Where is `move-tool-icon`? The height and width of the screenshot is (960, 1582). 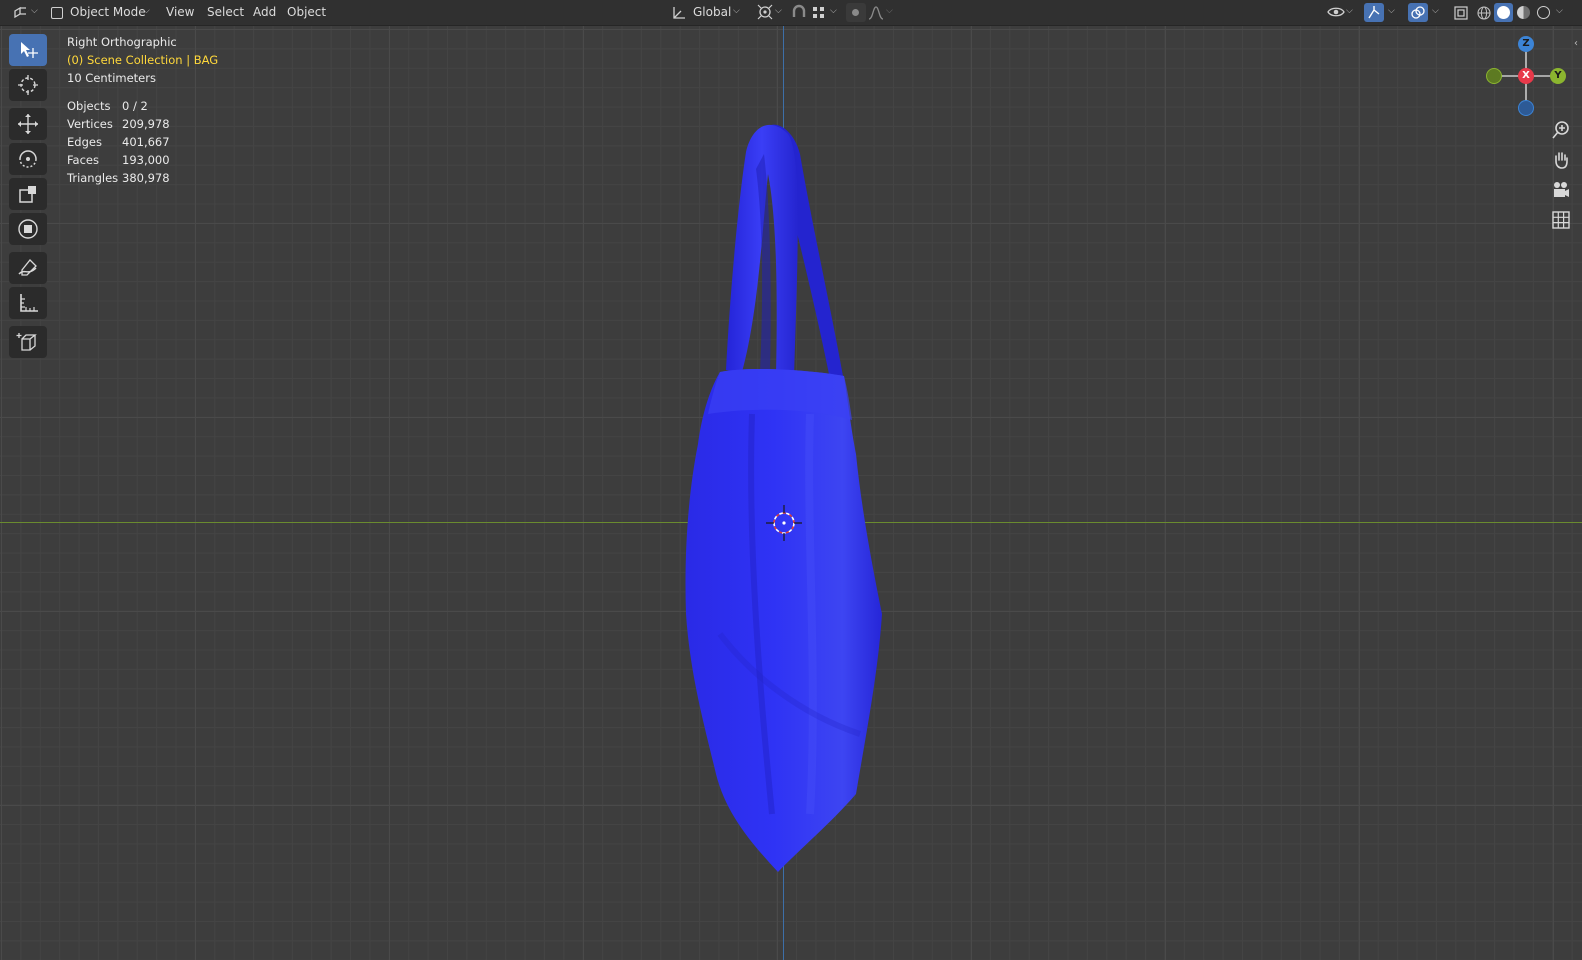 move-tool-icon is located at coordinates (28, 124).